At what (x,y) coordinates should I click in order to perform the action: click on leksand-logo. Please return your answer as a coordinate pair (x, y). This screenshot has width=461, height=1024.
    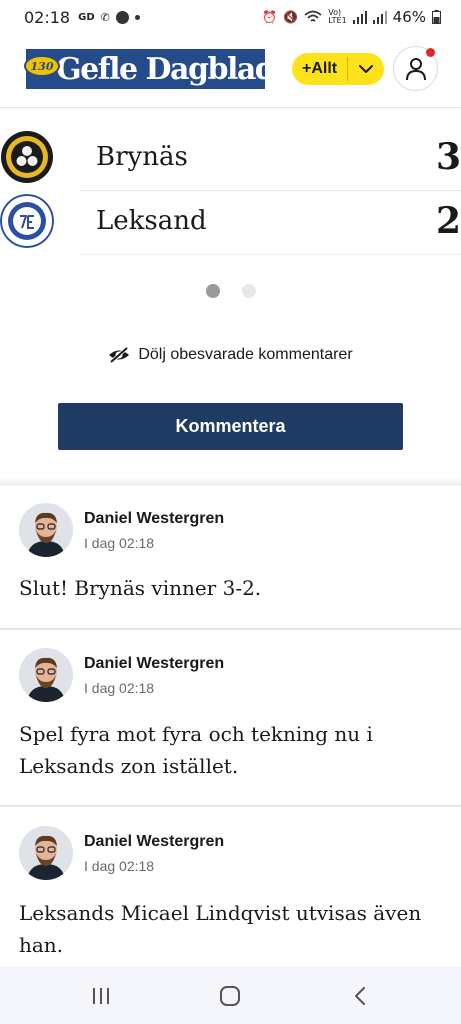
    Looking at the image, I should click on (27, 221).